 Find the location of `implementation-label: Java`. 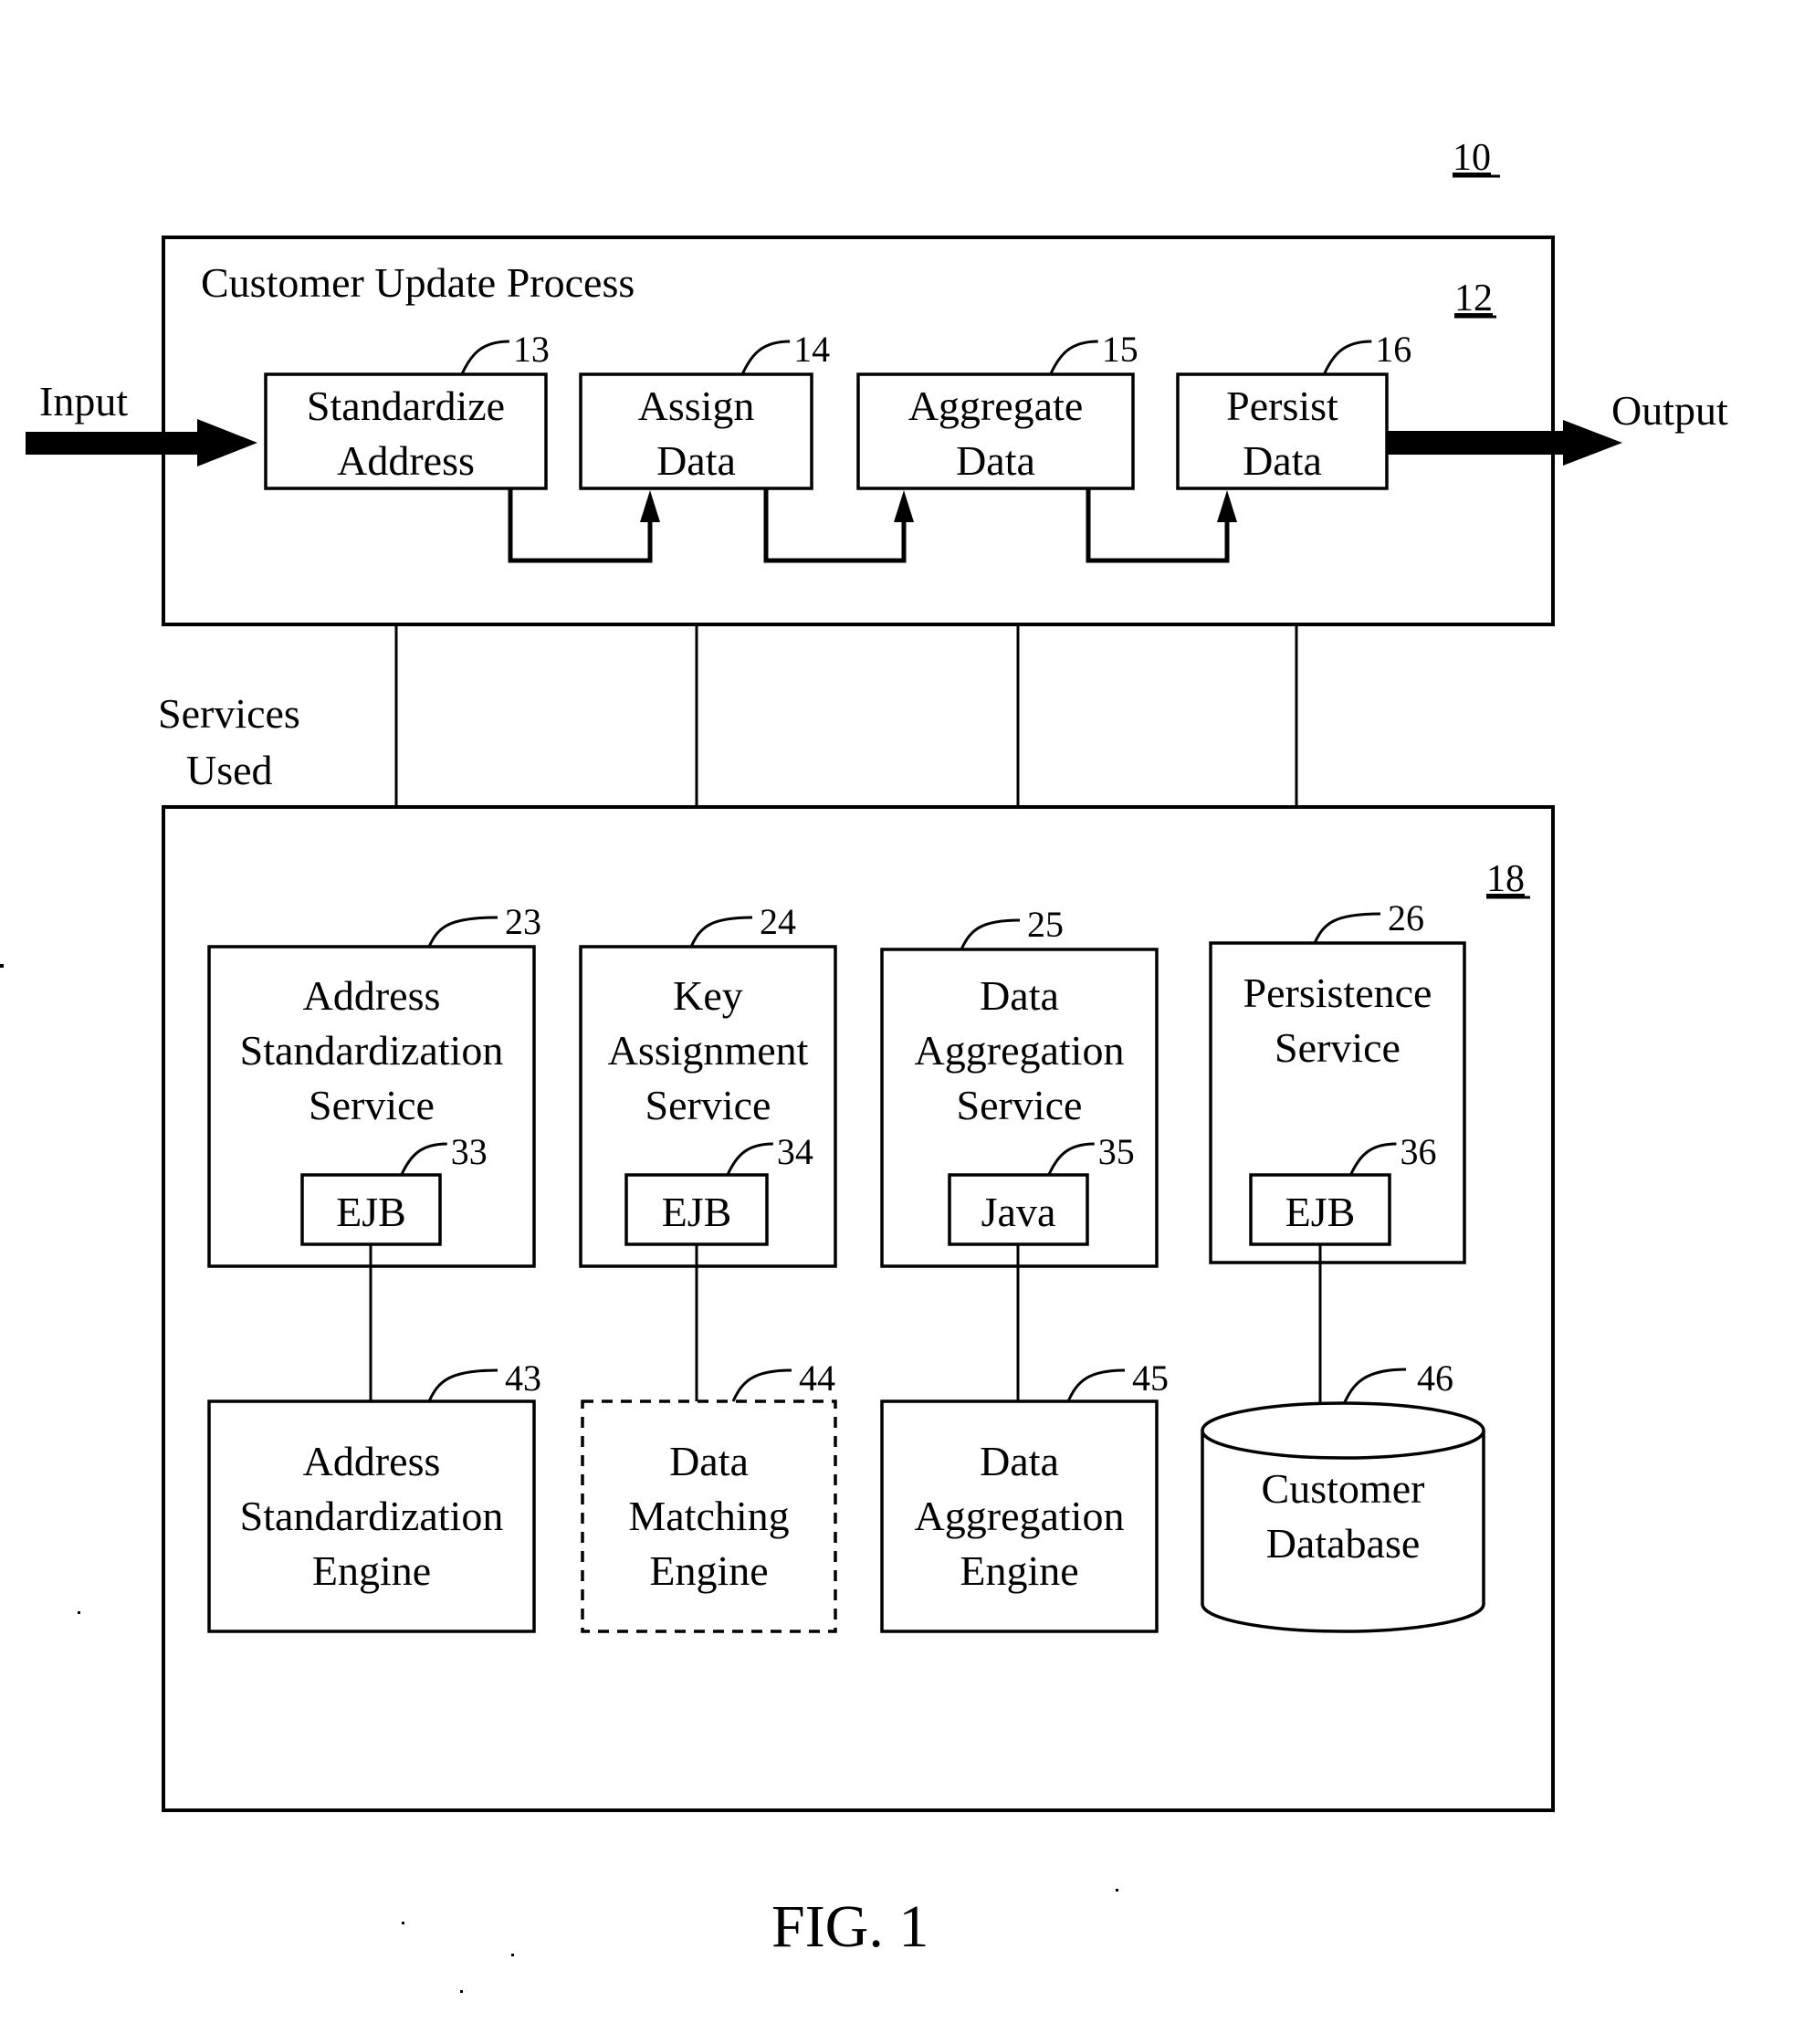

implementation-label: Java is located at coordinates (1018, 1212).